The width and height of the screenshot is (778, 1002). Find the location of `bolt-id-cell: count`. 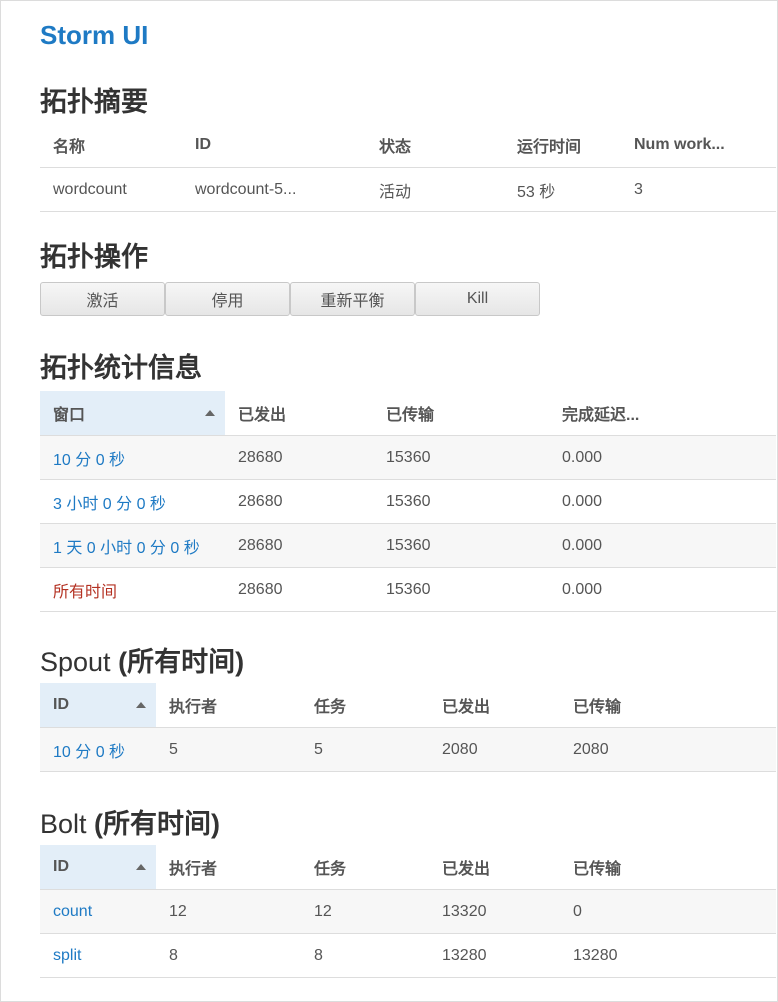

bolt-id-cell: count is located at coordinates (98, 911).